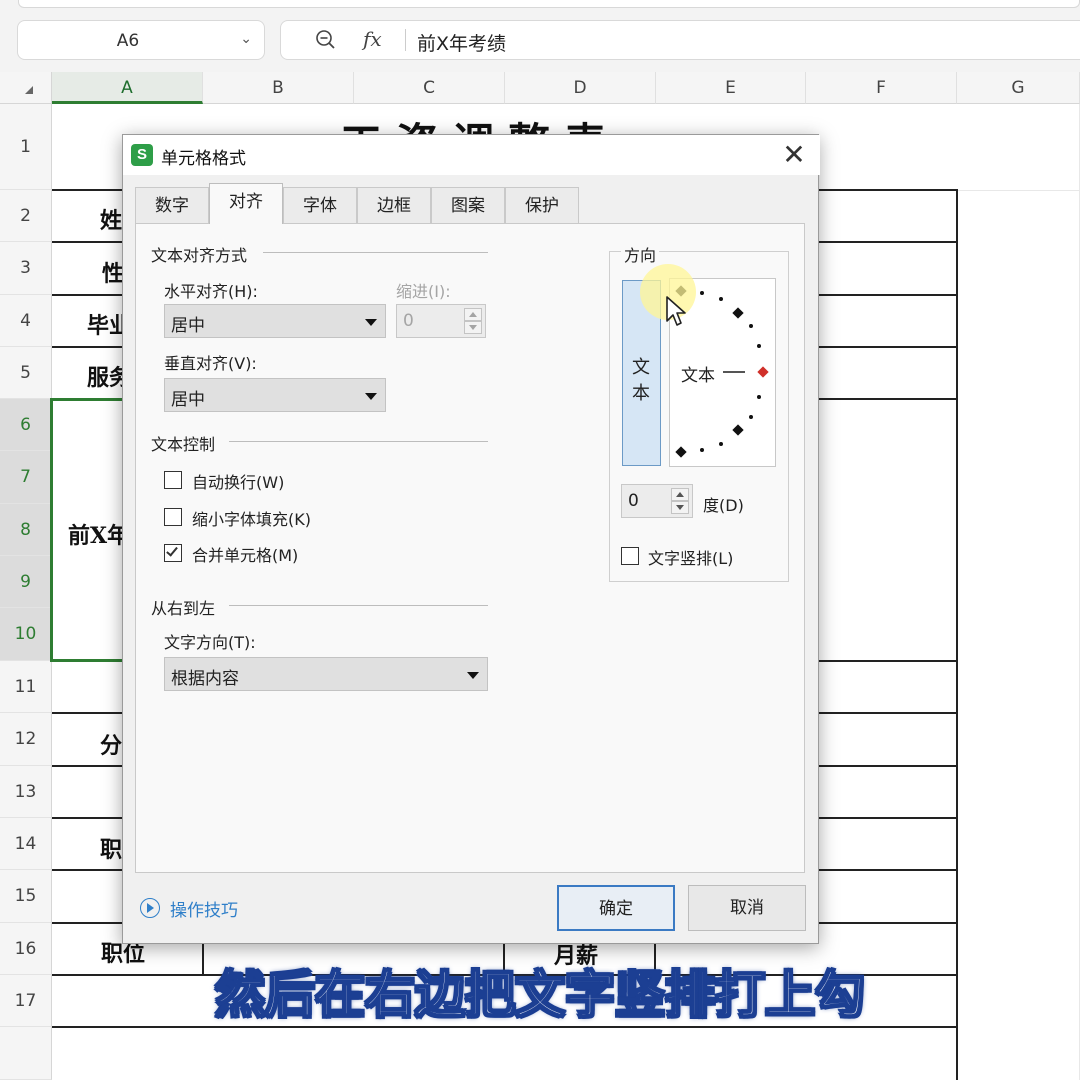 The height and width of the screenshot is (1080, 1080). What do you see at coordinates (540, 995) in the screenshot?
I see `video-caption: 然后在右边把文字竖排打上勾` at bounding box center [540, 995].